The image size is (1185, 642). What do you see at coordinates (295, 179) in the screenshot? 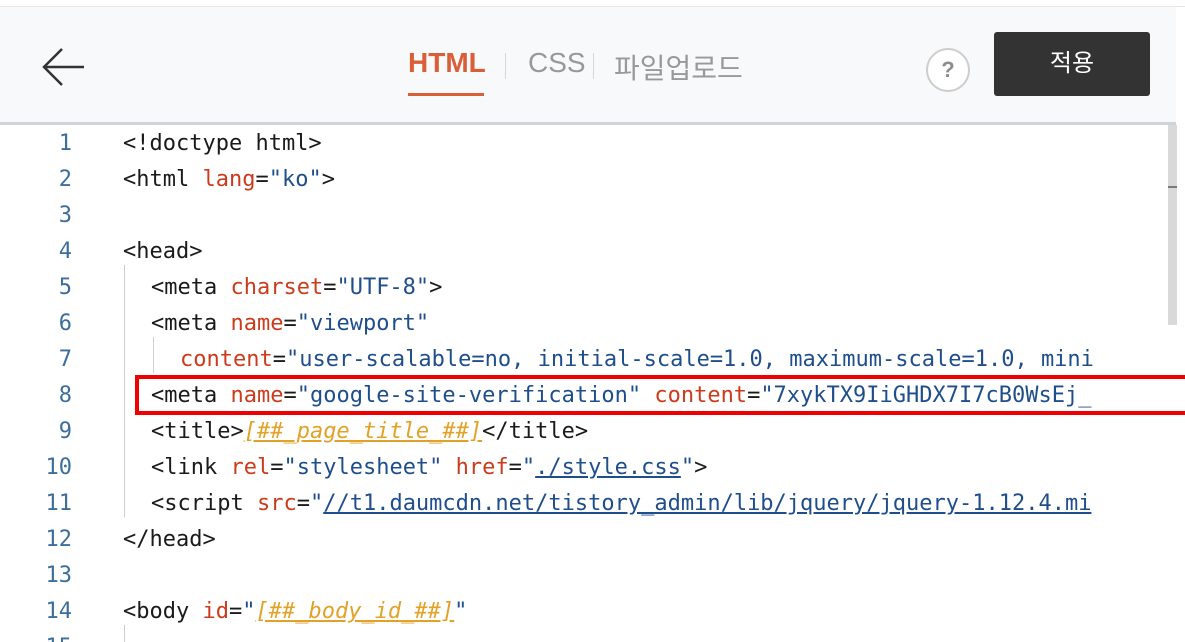
I see `code-token: "ko"` at bounding box center [295, 179].